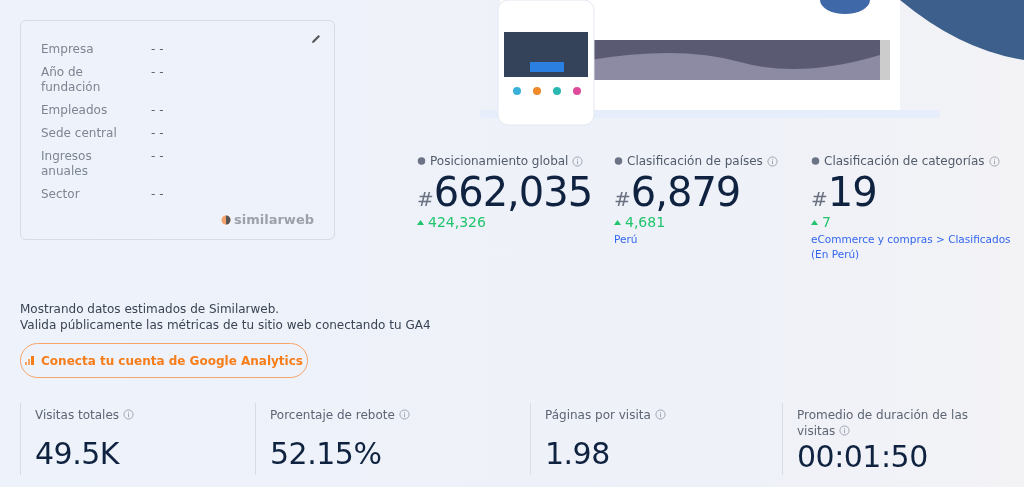  Describe the element at coordinates (67, 164) in the screenshot. I see `field-label: Ingresos anuales` at that location.